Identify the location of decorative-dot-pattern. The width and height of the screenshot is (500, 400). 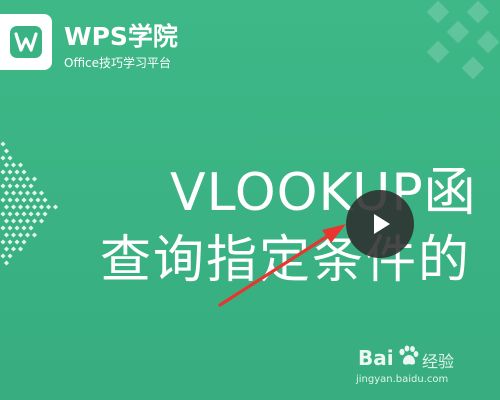
(29, 203).